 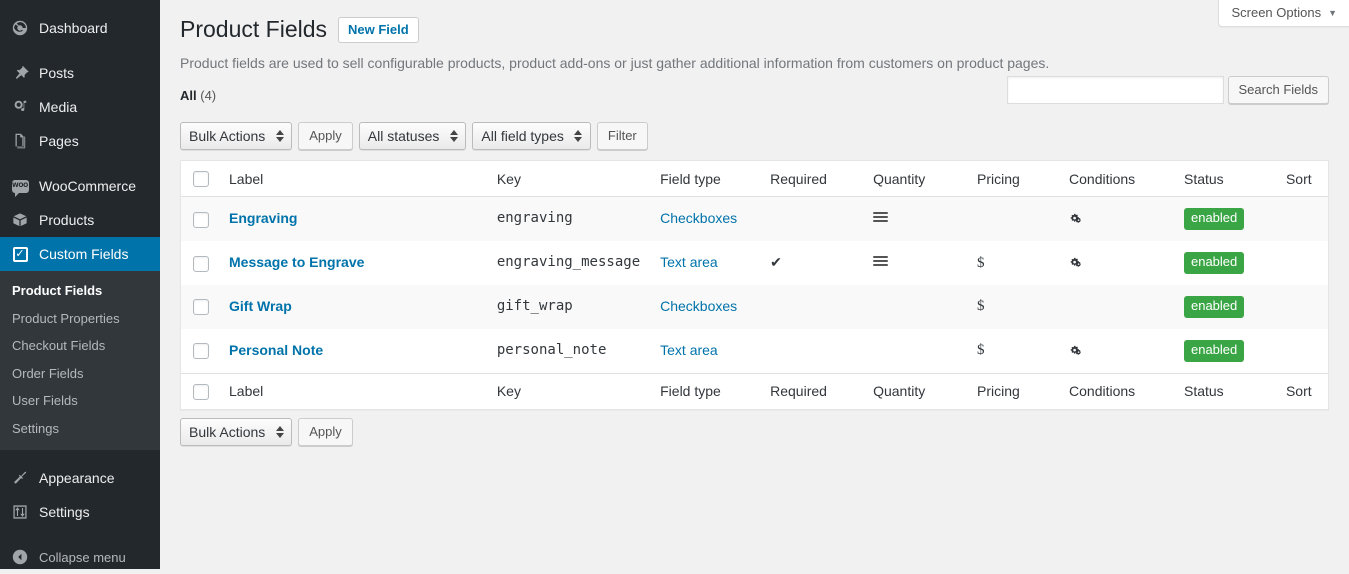 What do you see at coordinates (263, 218) in the screenshot?
I see `field-label-link: Engraving` at bounding box center [263, 218].